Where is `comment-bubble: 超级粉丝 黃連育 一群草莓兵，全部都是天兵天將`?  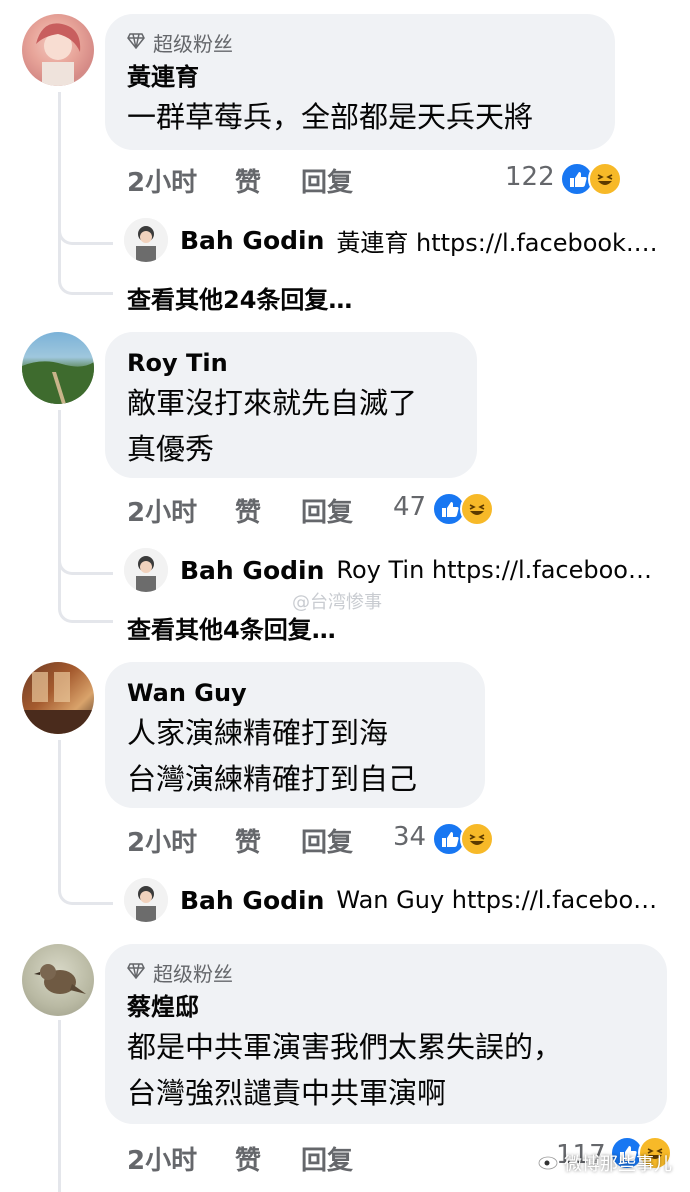 comment-bubble: 超级粉丝 黃連育 一群草莓兵，全部都是天兵天將 is located at coordinates (360, 82).